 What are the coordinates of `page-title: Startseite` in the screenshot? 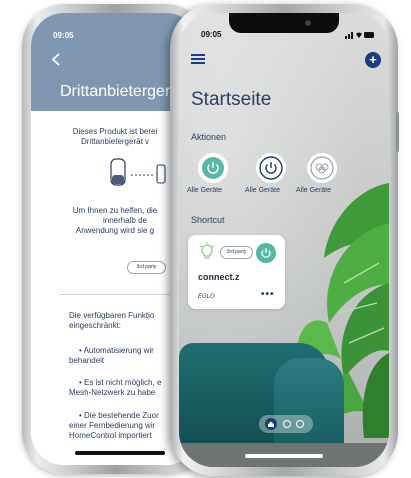 It's located at (231, 99).